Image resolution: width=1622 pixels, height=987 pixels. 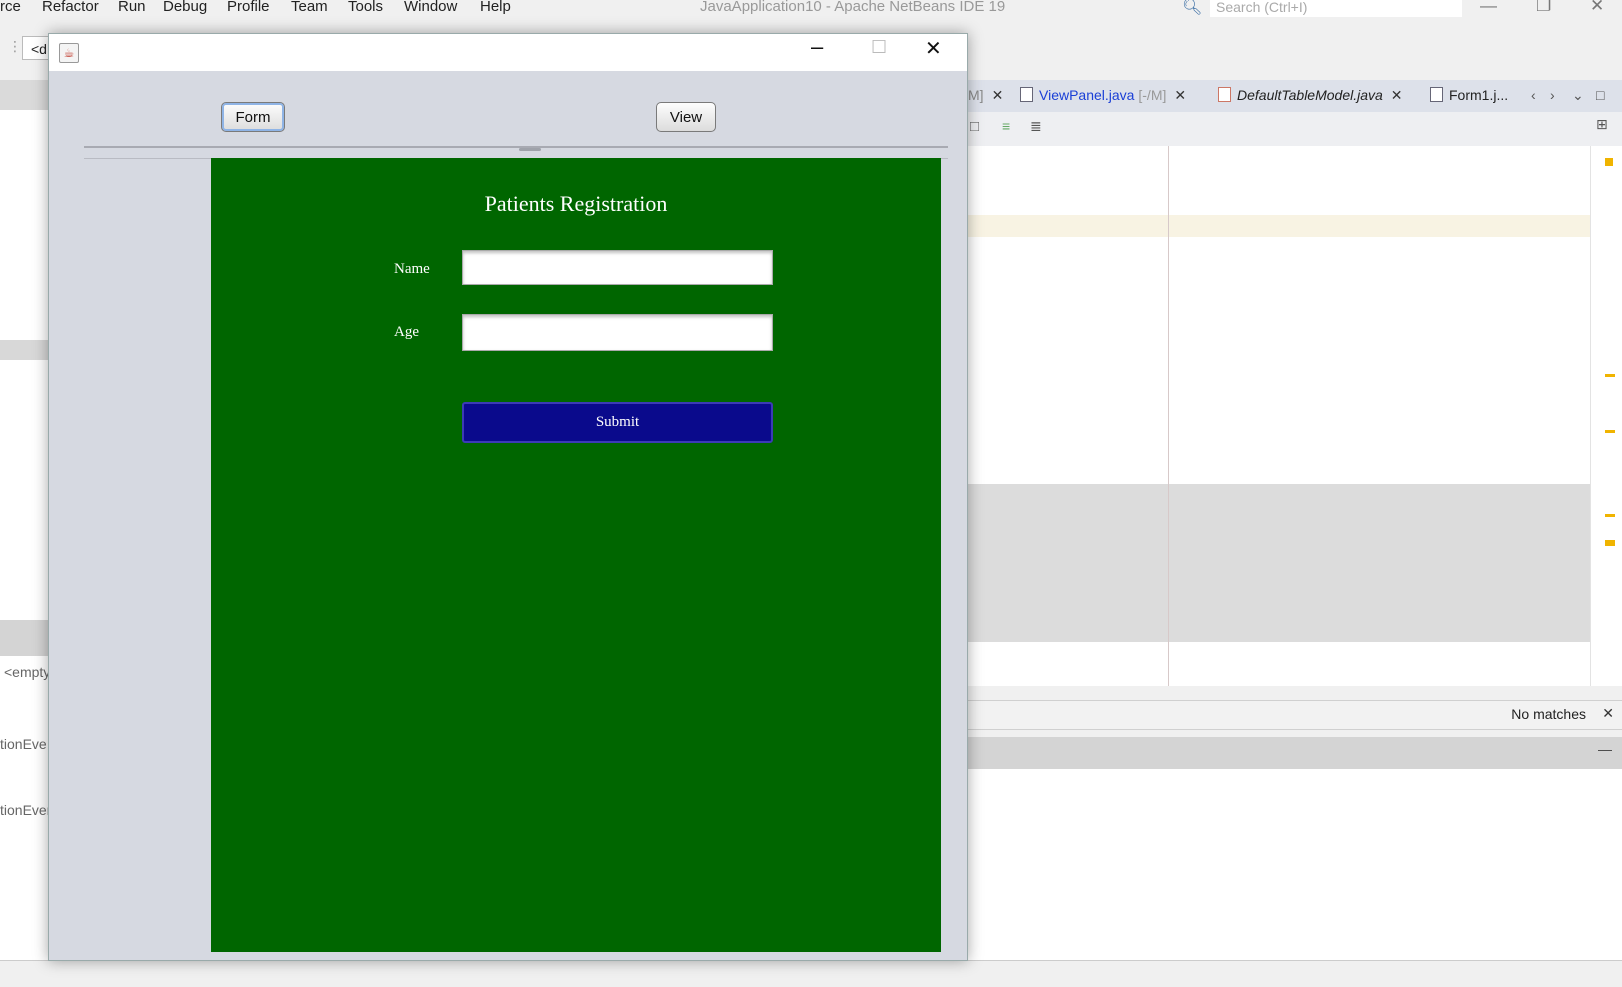 I want to click on search-icon: 🔍︎, so click(x=1192, y=8).